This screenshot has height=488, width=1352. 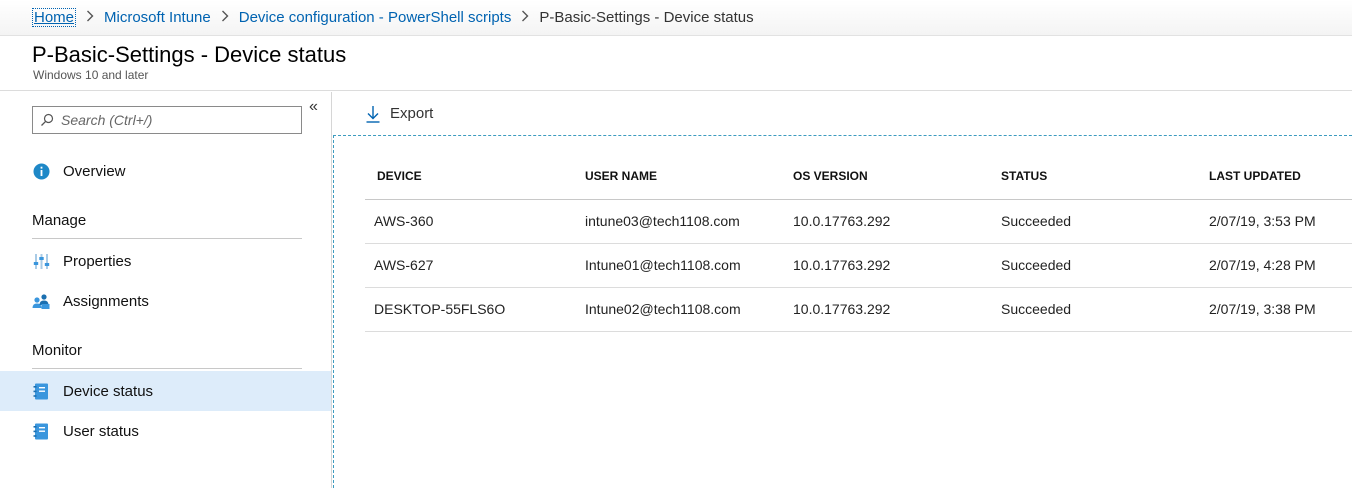 I want to click on column-header-os-version: OS VERSION, so click(x=885, y=176).